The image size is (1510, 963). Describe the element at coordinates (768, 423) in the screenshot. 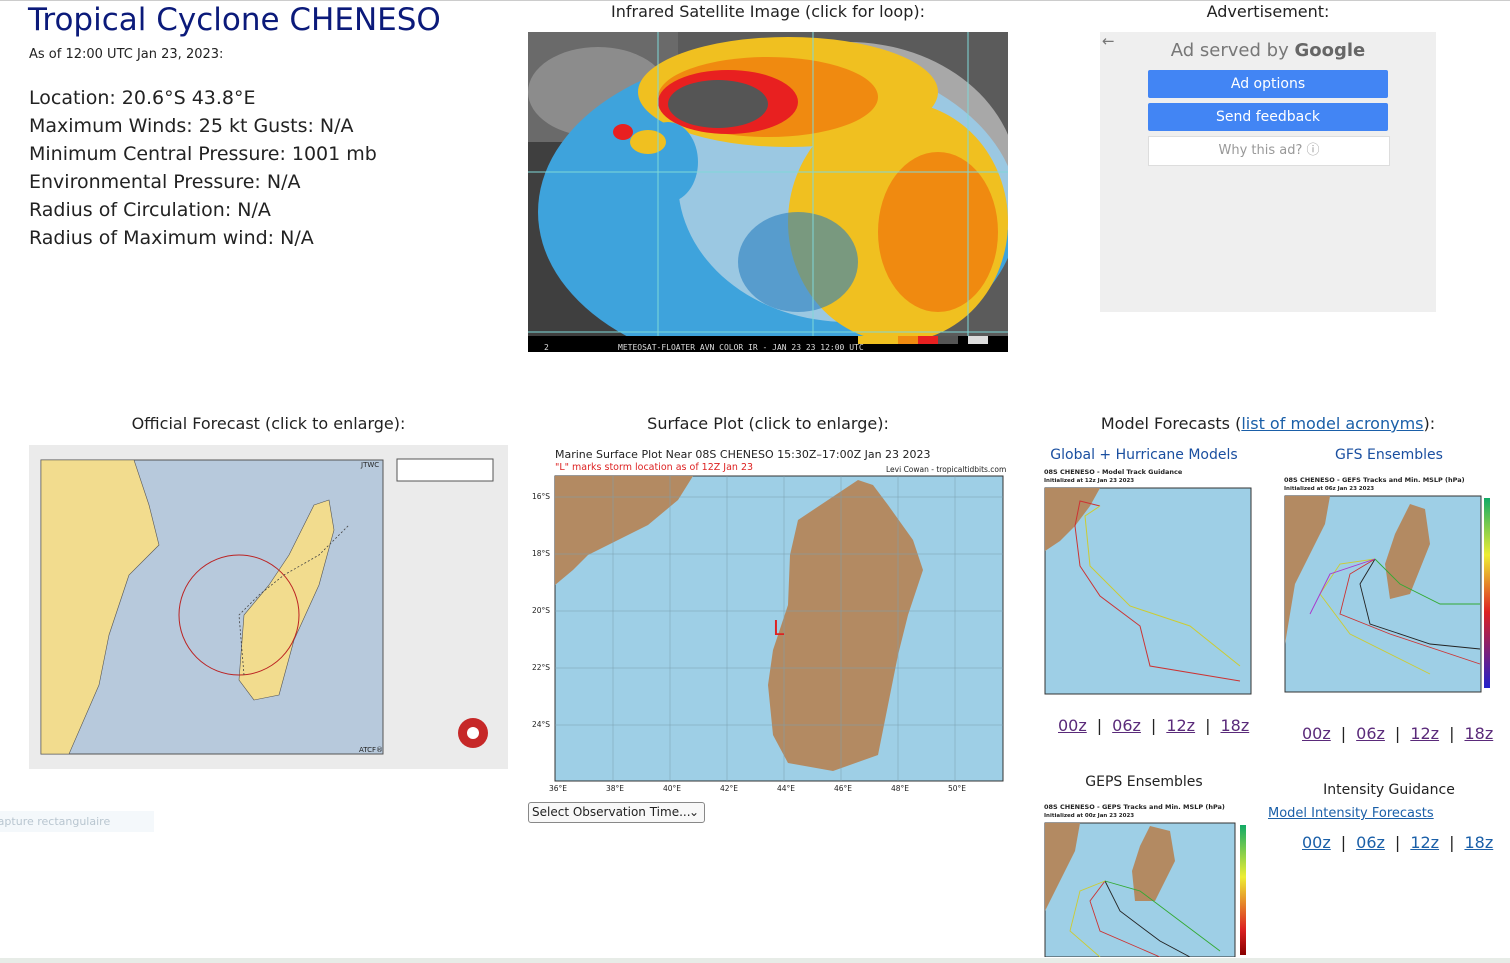

I see `surface-plot-caption: Surface Plot (click to enlarge):` at that location.